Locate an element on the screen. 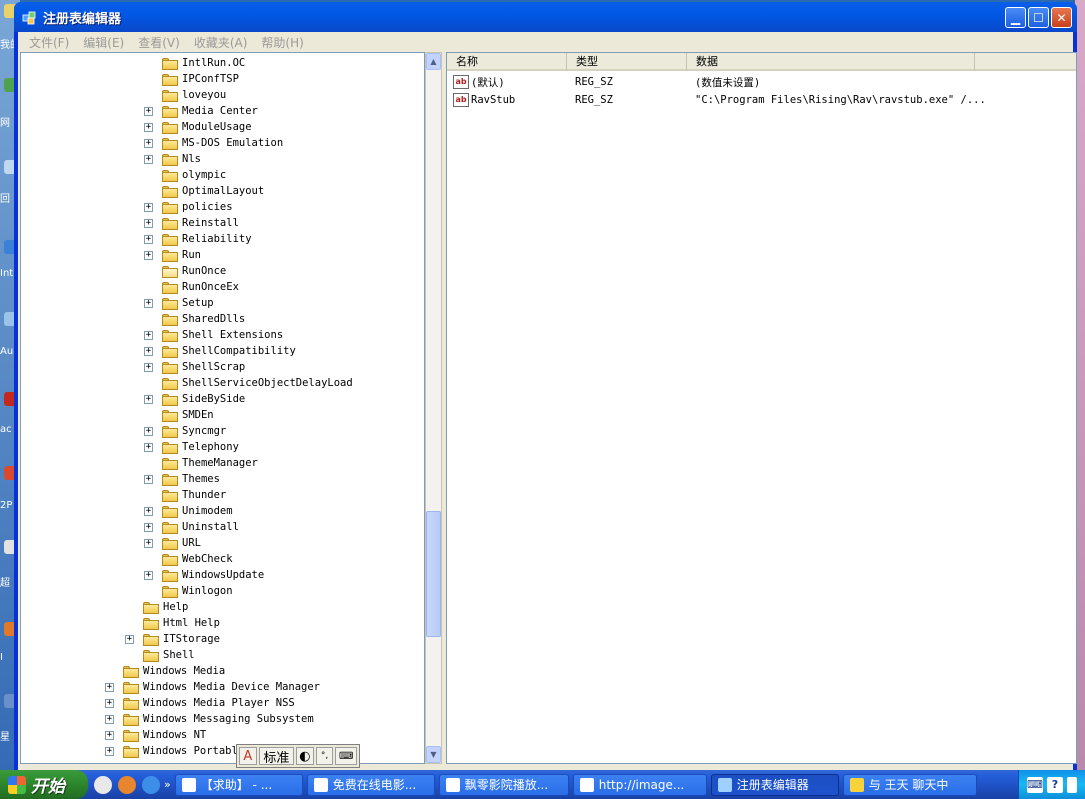 The image size is (1085, 799). menu-view: 查看(V) is located at coordinates (159, 42).